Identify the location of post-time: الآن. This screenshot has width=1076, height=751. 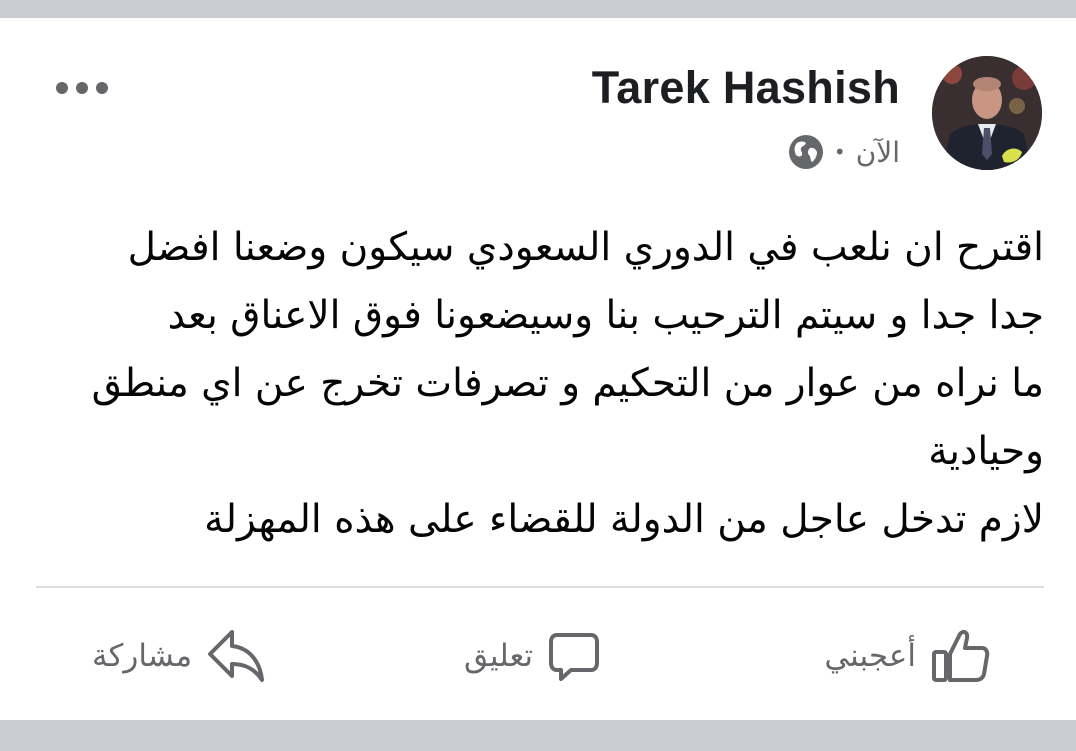
(878, 152).